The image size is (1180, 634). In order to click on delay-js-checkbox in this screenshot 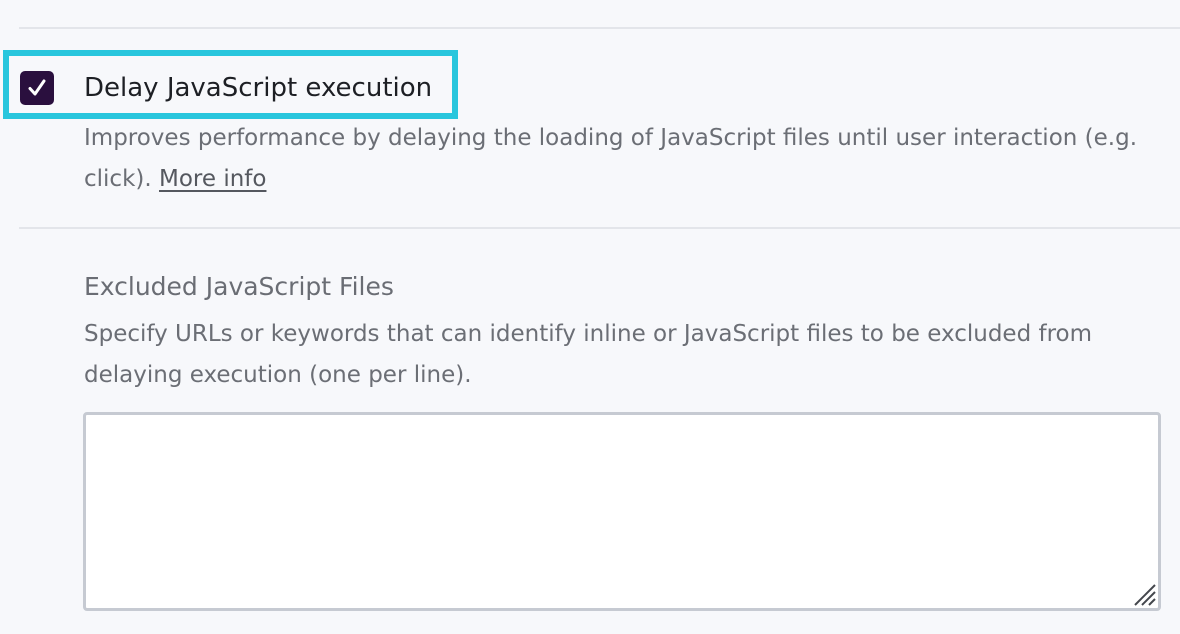, I will do `click(37, 88)`.